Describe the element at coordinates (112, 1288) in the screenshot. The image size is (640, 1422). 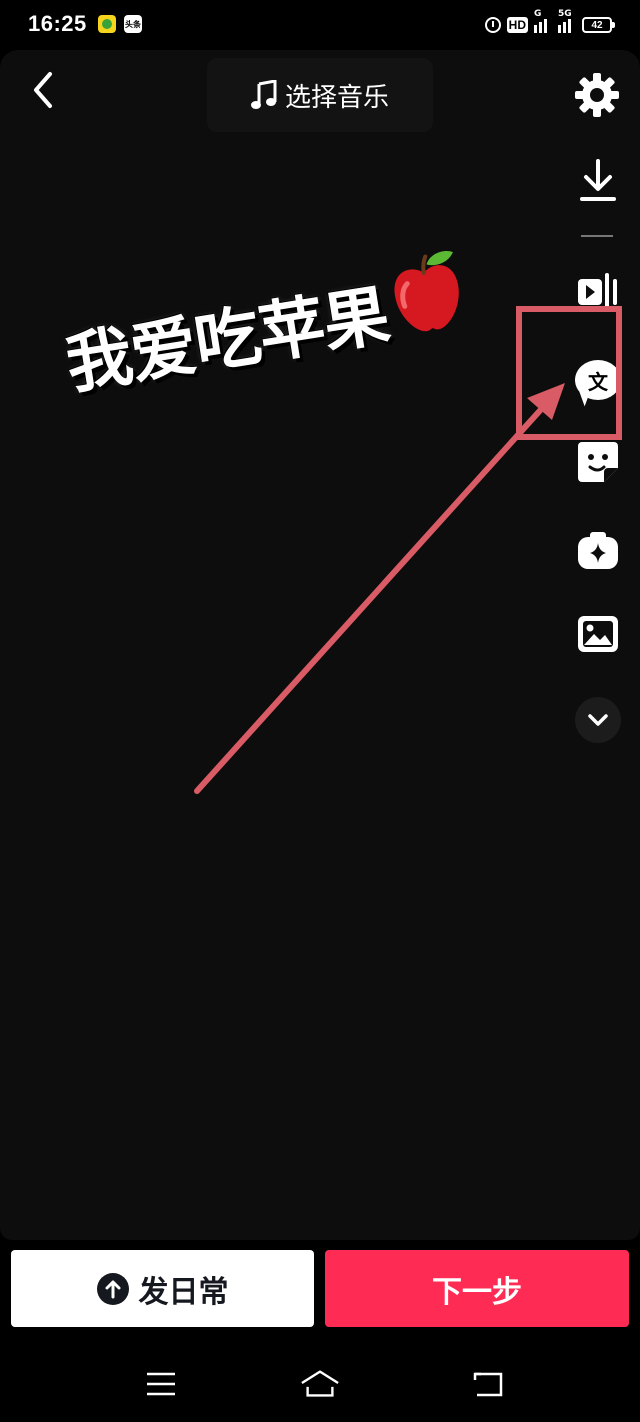
I see `upload-arrow-icon` at that location.